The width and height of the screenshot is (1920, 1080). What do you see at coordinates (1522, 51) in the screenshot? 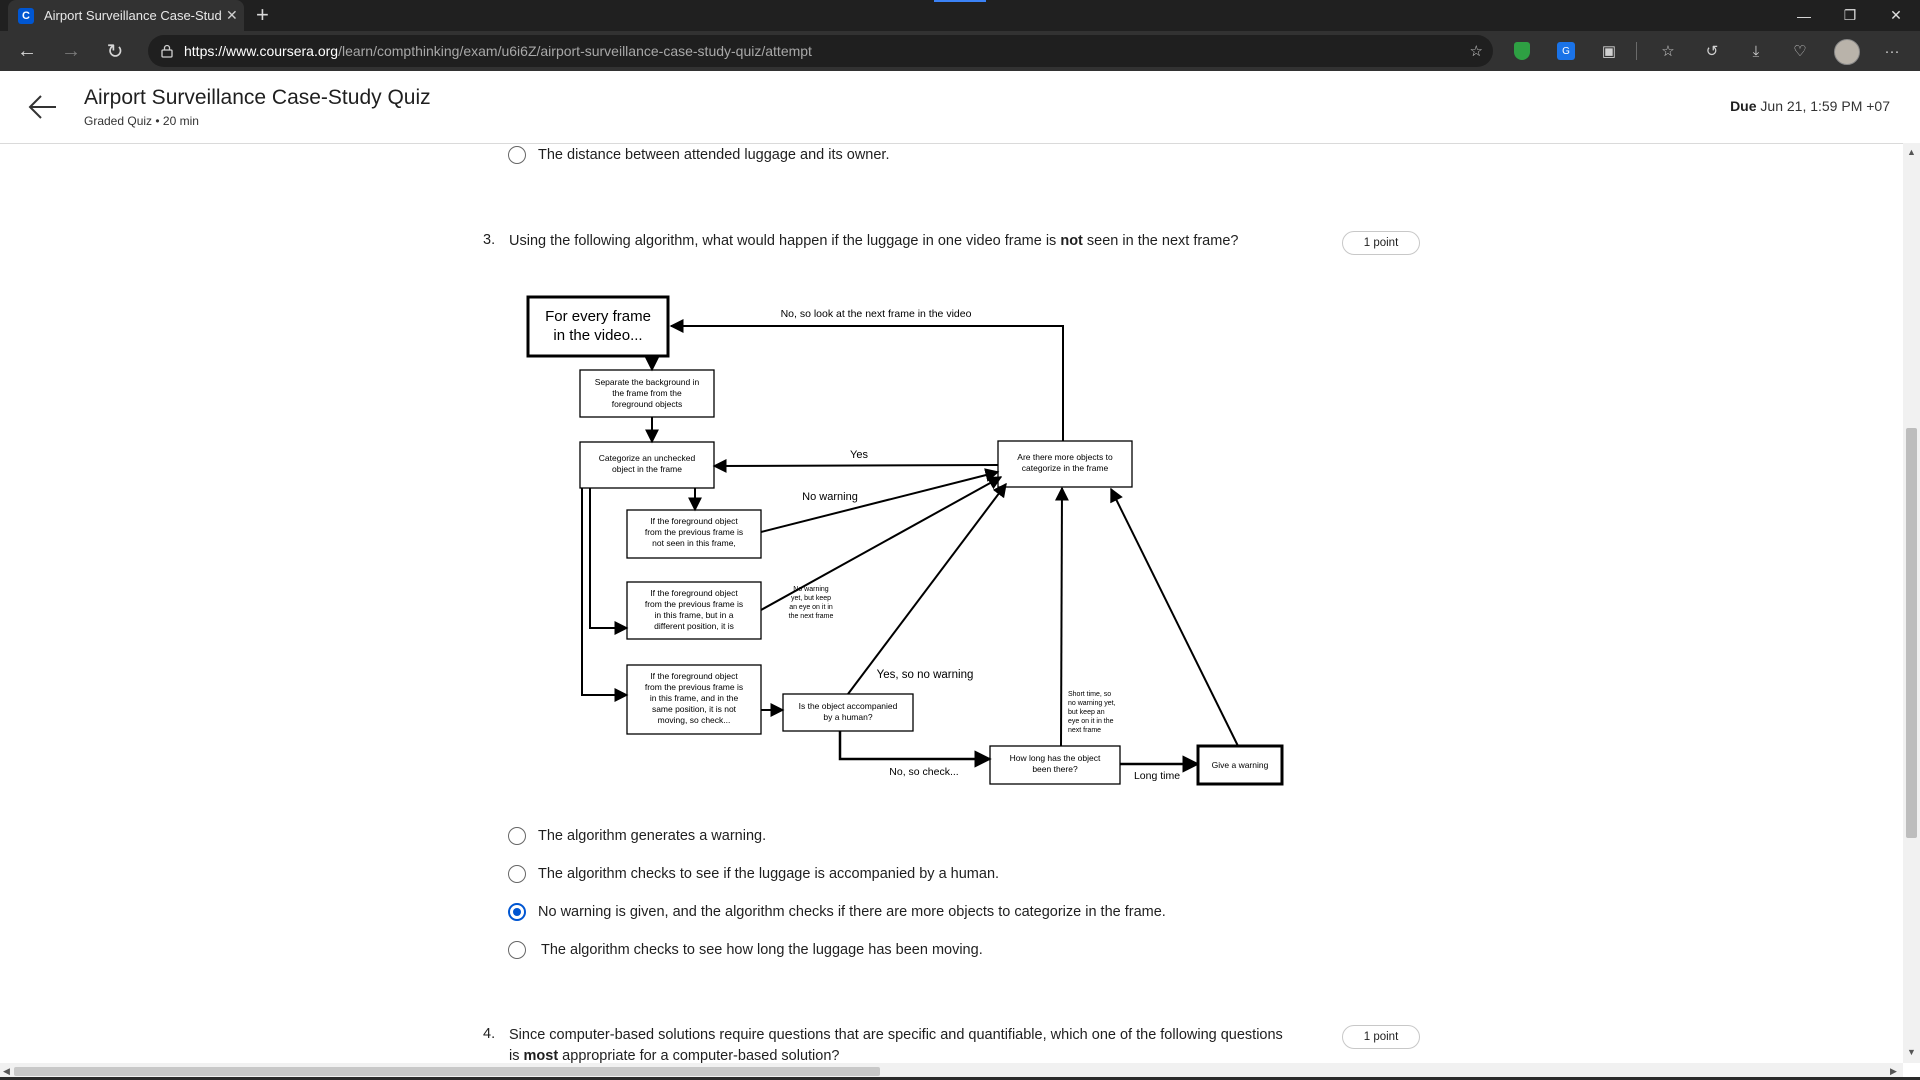
I see `shield-extension-icon` at bounding box center [1522, 51].